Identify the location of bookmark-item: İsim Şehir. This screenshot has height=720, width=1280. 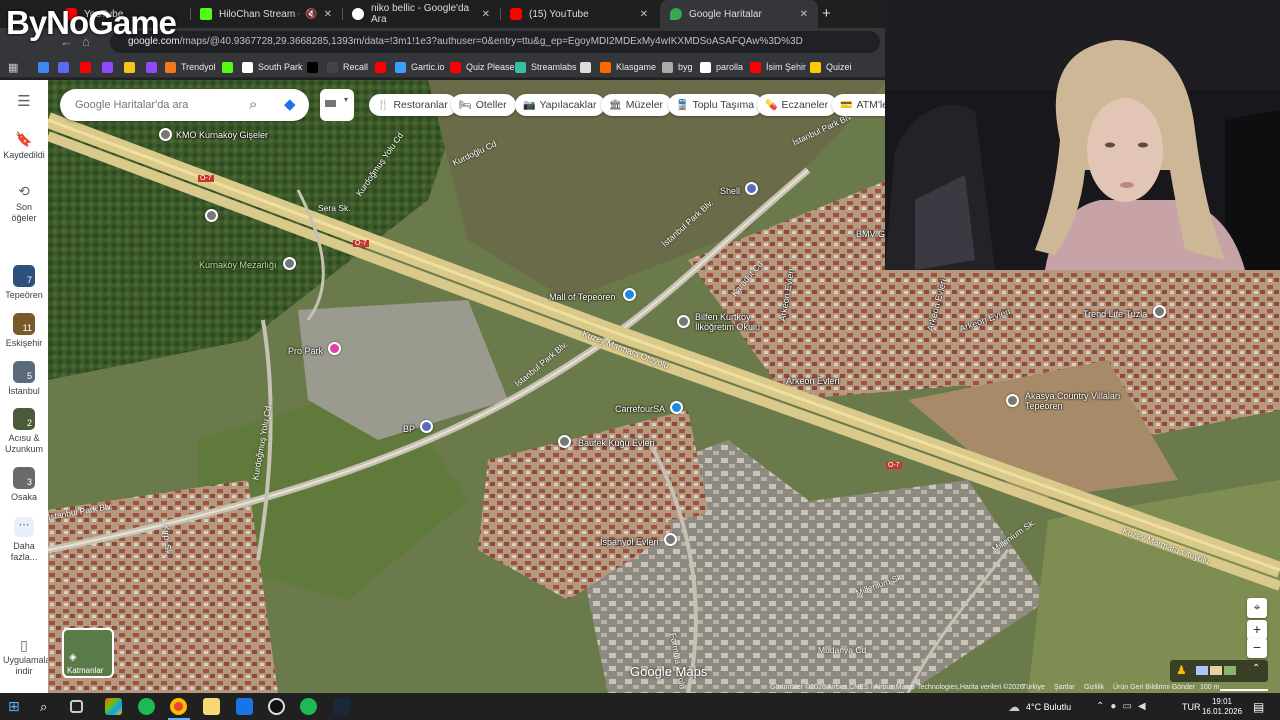
(778, 67).